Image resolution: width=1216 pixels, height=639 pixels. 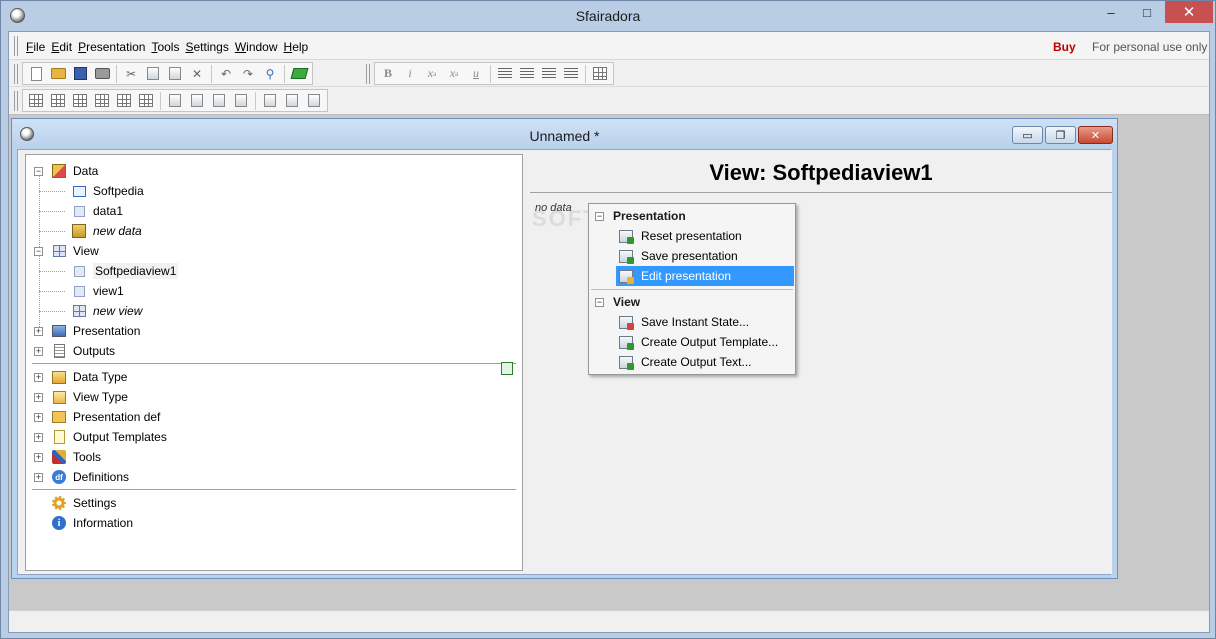 I want to click on unlock-icon, so click(x=507, y=368).